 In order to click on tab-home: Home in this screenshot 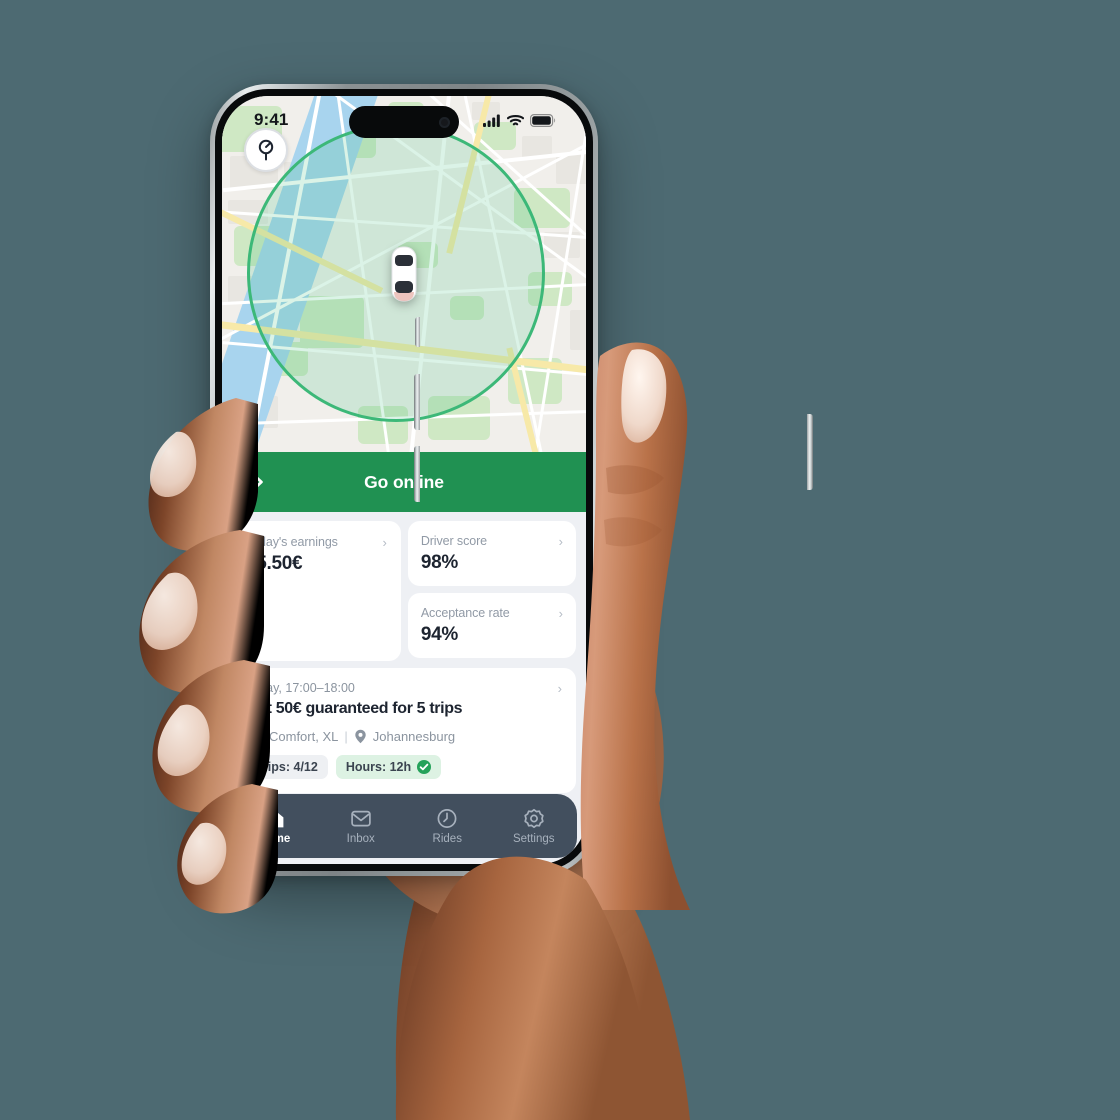, I will do `click(274, 826)`.